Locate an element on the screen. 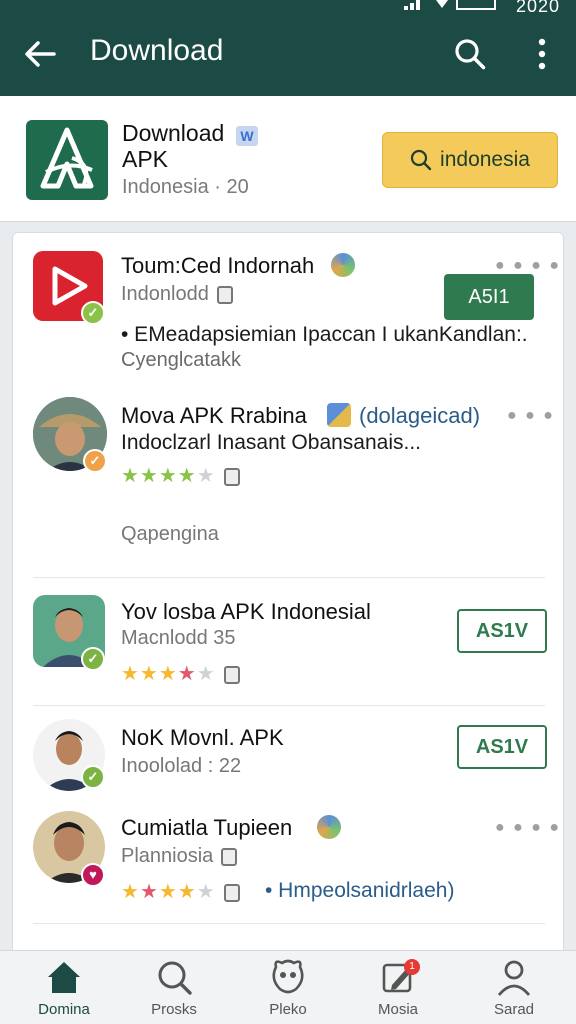  install-button-label: A5I1 is located at coordinates (489, 296).